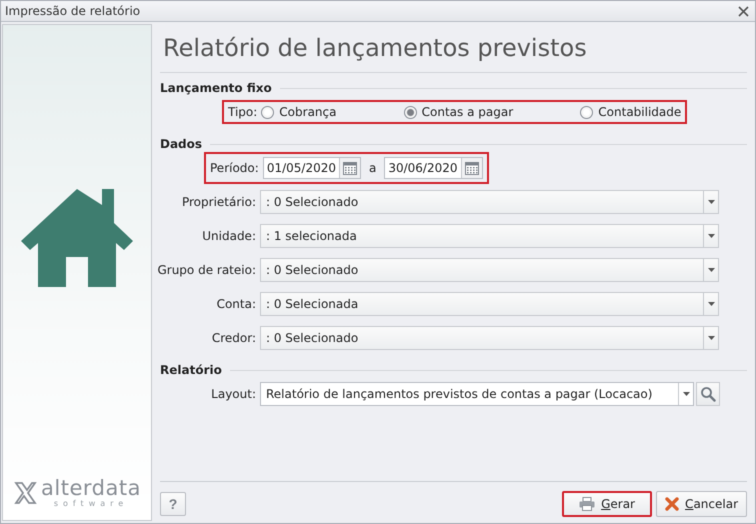 The width and height of the screenshot is (756, 524). Describe the element at coordinates (489, 236) in the screenshot. I see `dropdown: : 1 selecionada` at that location.